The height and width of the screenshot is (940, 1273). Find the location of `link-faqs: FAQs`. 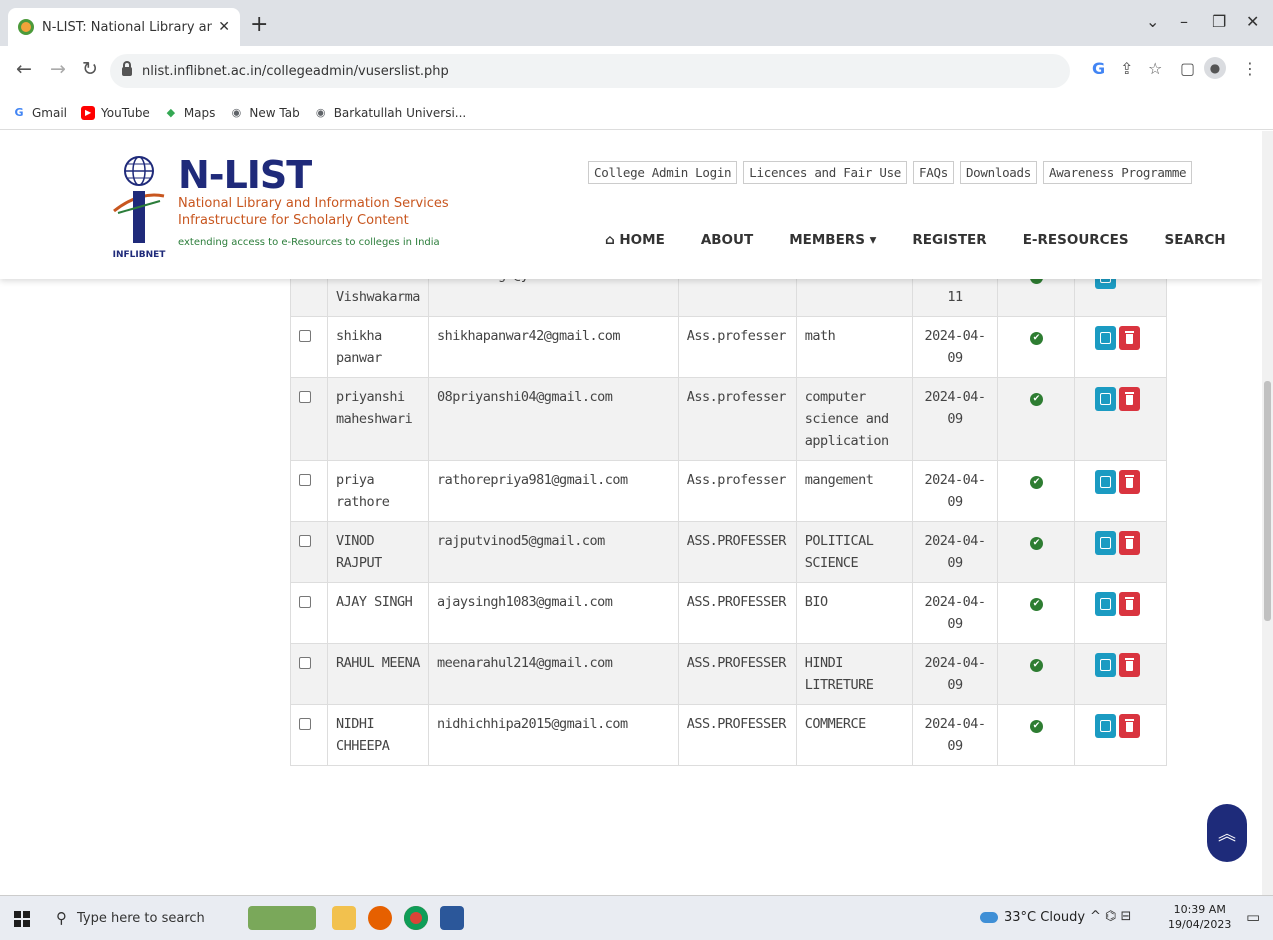

link-faqs: FAQs is located at coordinates (933, 172).